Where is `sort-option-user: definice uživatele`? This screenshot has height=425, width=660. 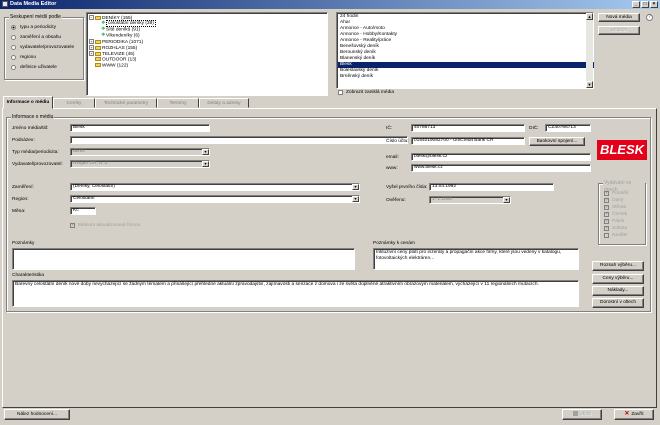
sort-option-user: definice uživatele is located at coordinates (34, 67).